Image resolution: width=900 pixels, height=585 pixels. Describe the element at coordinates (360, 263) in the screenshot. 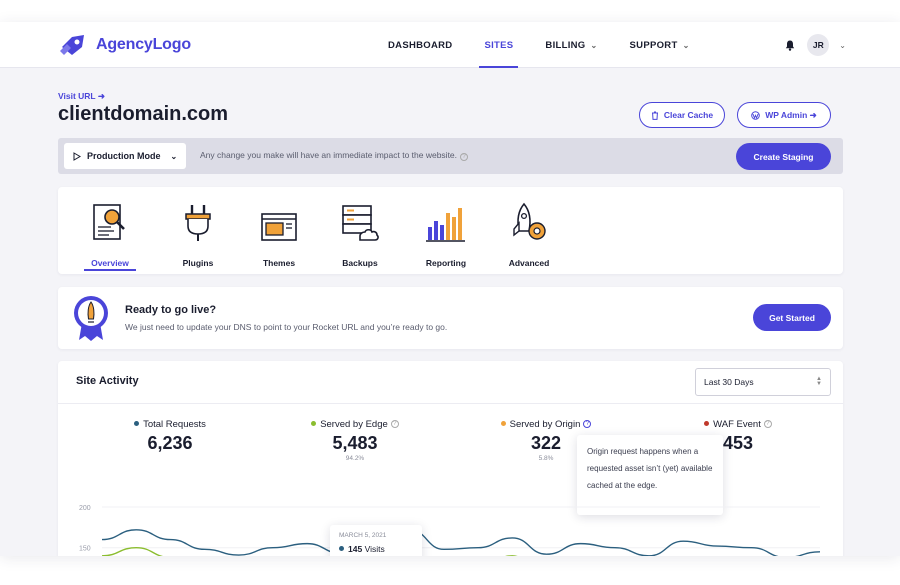

I see `tab-label: Backups` at that location.